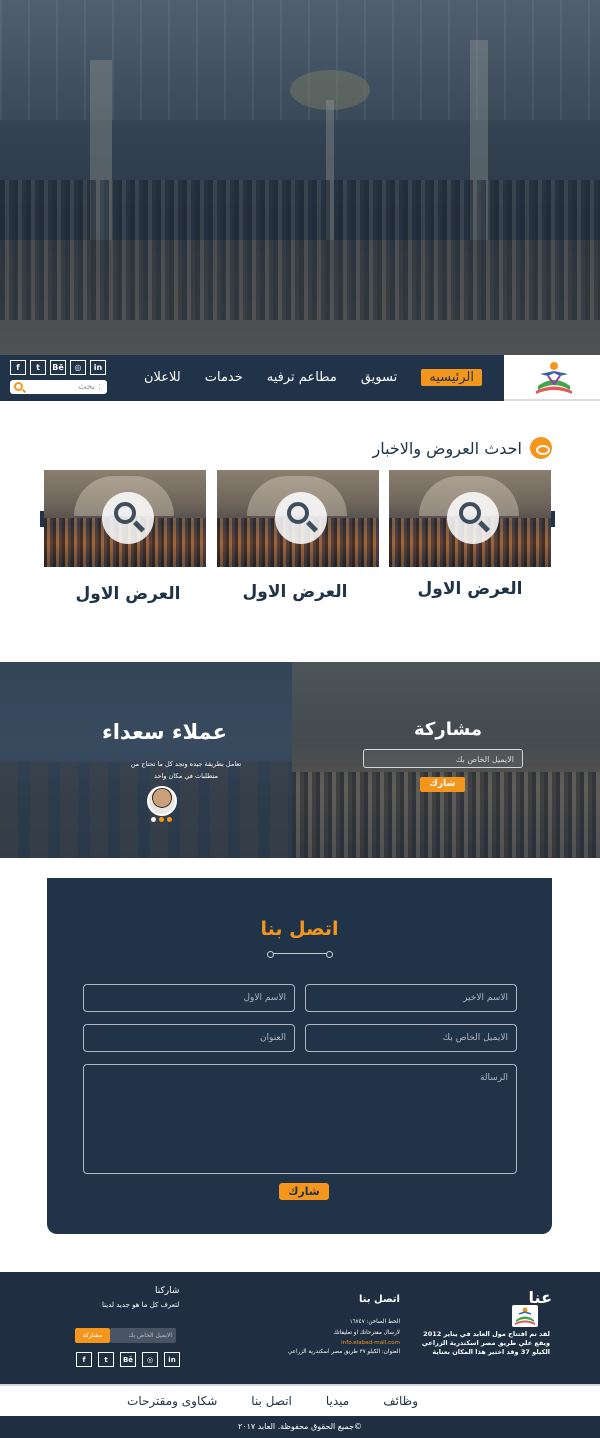 This screenshot has width=600, height=1438. Describe the element at coordinates (374, 1322) in the screenshot. I see `footer-hotline: الخط الساخن: ١٦٧٤٧` at that location.